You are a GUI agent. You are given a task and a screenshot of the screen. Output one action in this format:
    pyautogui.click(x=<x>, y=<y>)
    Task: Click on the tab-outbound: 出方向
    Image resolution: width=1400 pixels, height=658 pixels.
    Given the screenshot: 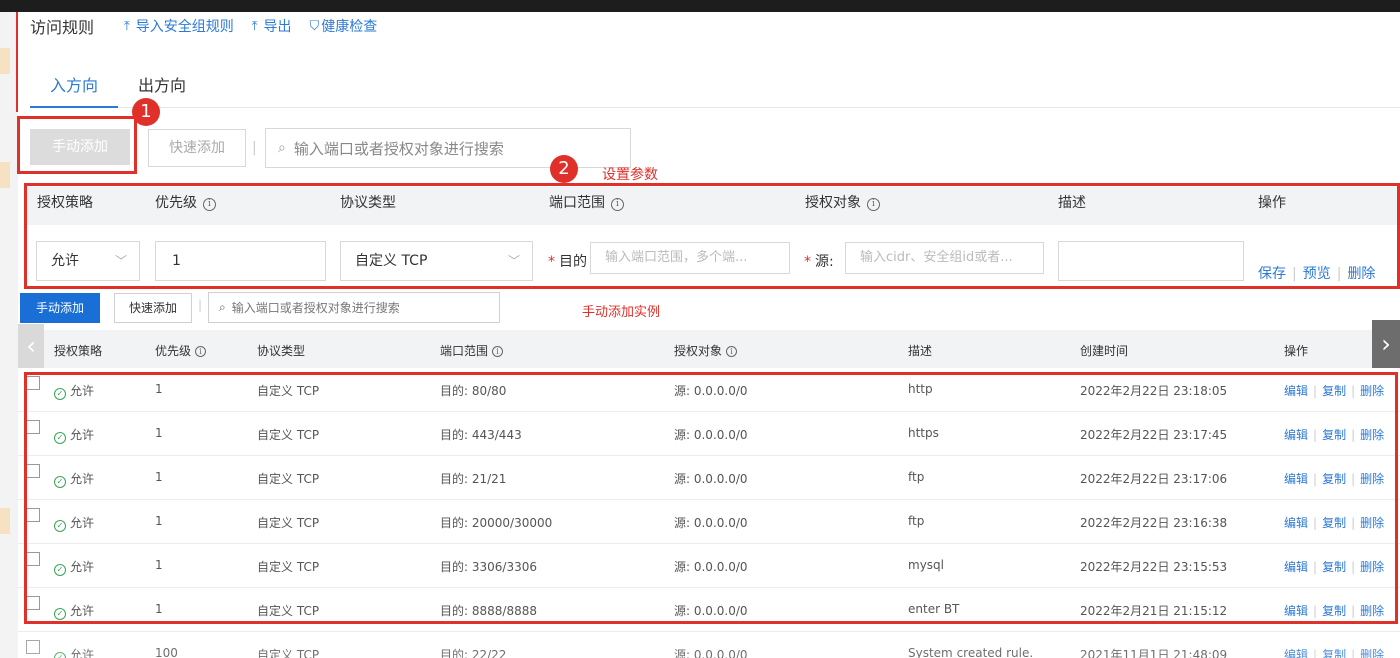 What is the action you would take?
    pyautogui.click(x=162, y=84)
    